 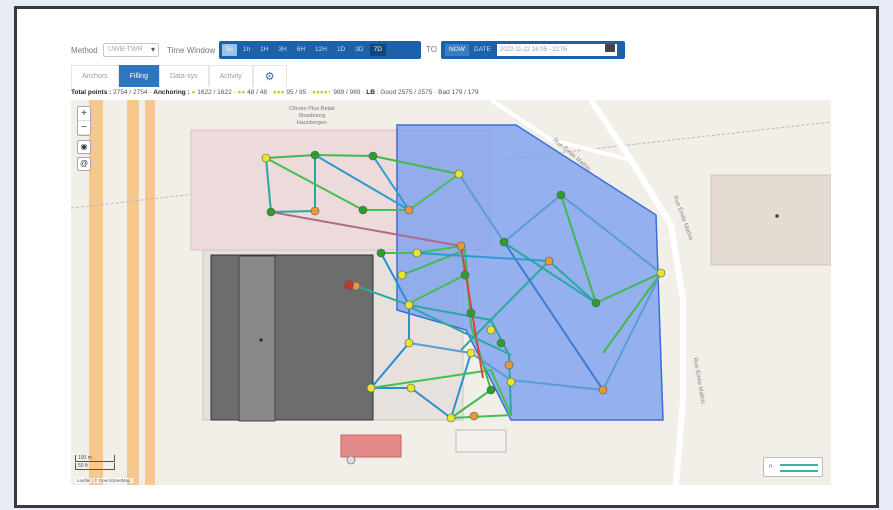 I want to click on scale-bar: 100 m 50 ft, so click(x=95, y=463).